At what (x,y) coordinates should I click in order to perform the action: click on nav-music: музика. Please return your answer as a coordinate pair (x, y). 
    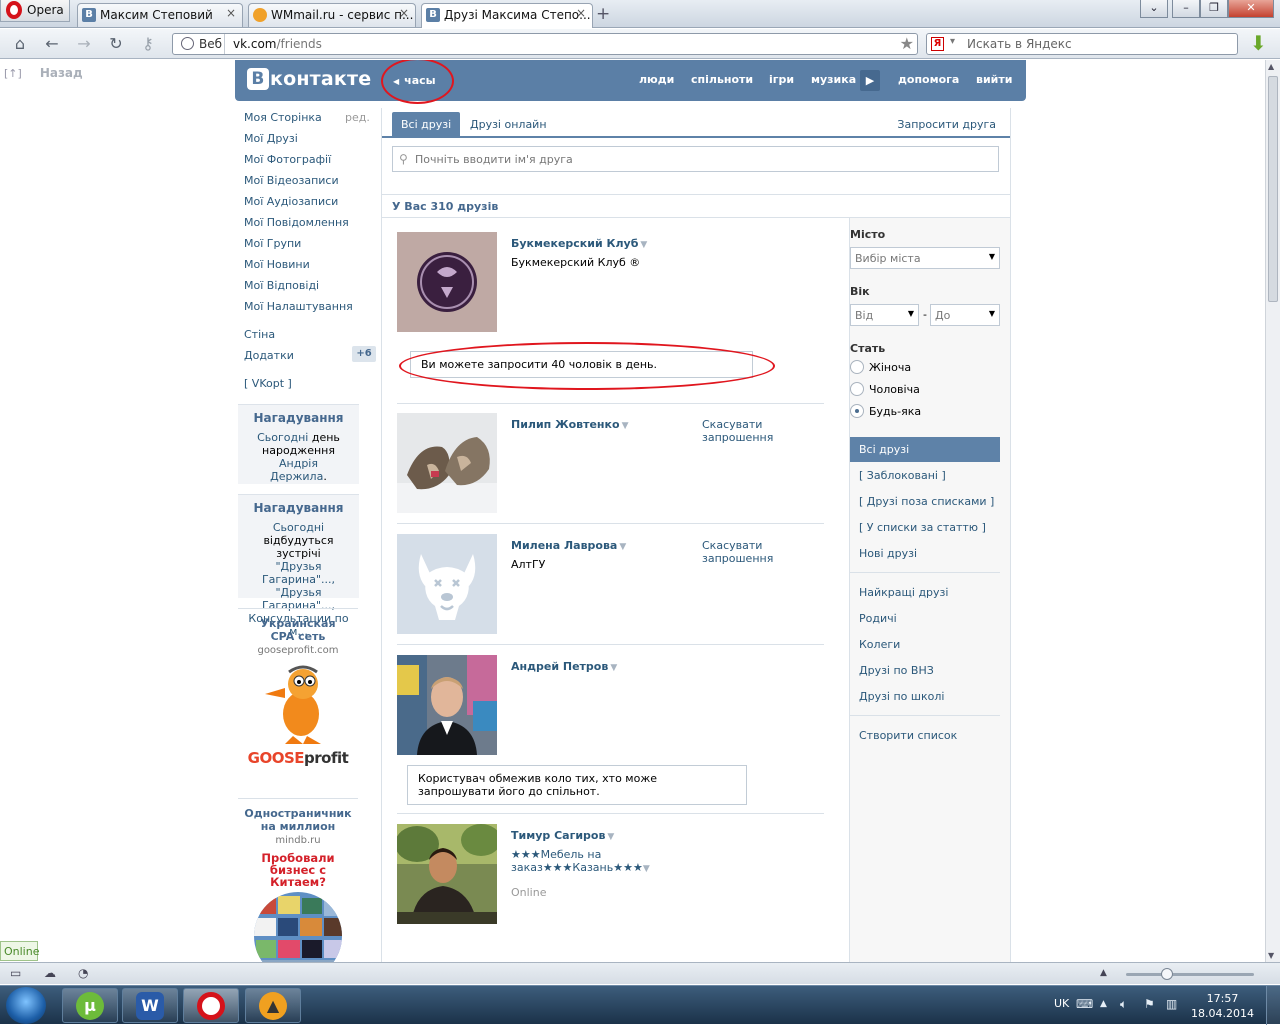
    Looking at the image, I should click on (833, 79).